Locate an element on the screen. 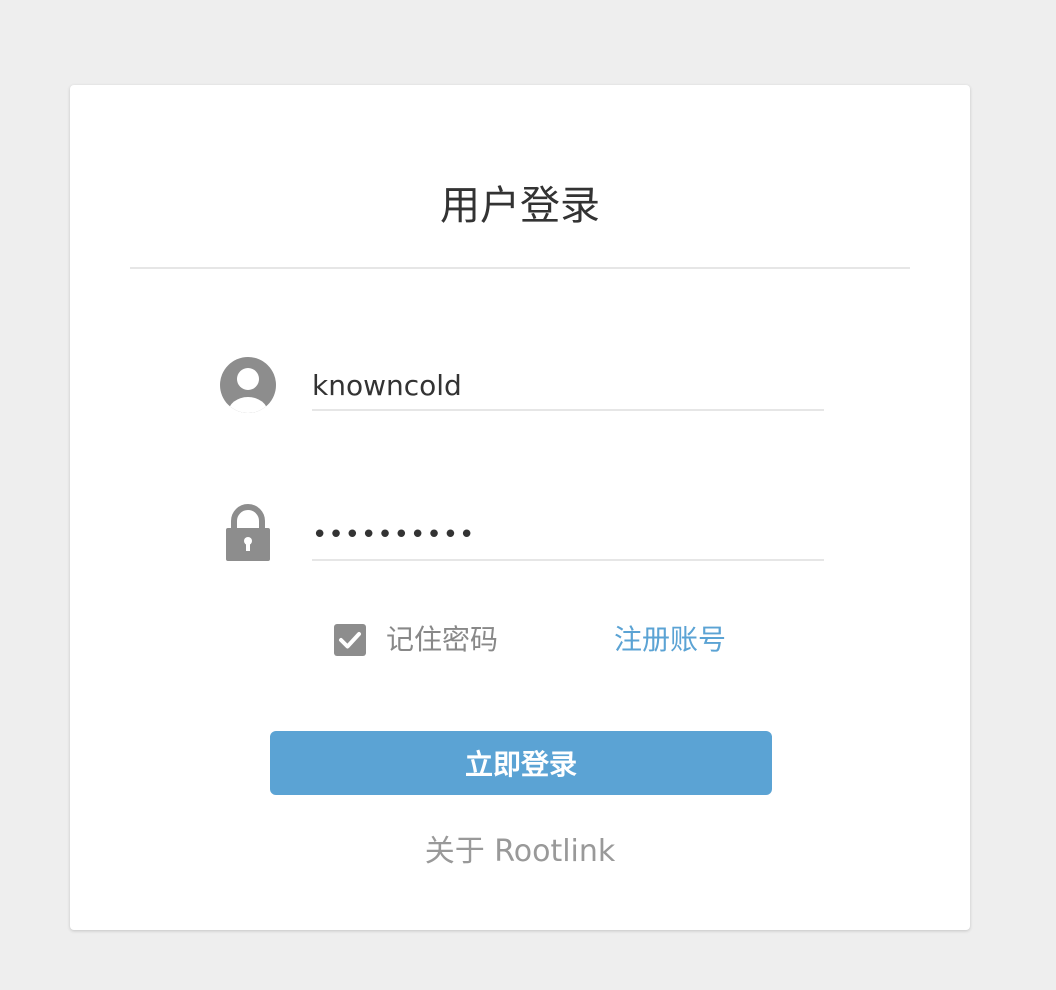 The image size is (1056, 990). login-button: 立即登录 is located at coordinates (521, 763).